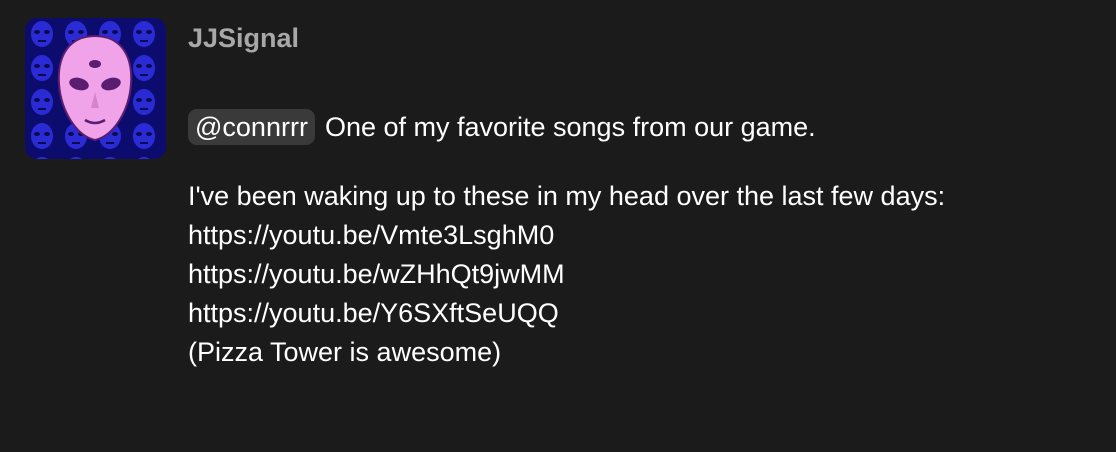  I want to click on youtube-link-2: https://youtu.be/wZHhQt9jwMM, so click(376, 274).